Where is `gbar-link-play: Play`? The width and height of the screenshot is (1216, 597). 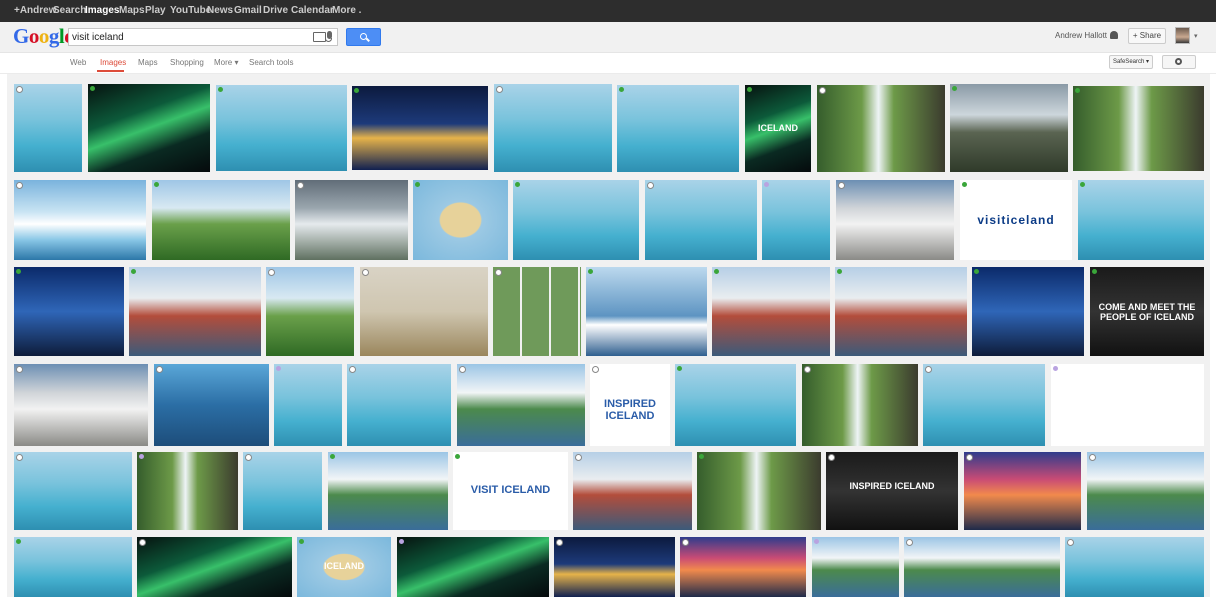 gbar-link-play: Play is located at coordinates (155, 11).